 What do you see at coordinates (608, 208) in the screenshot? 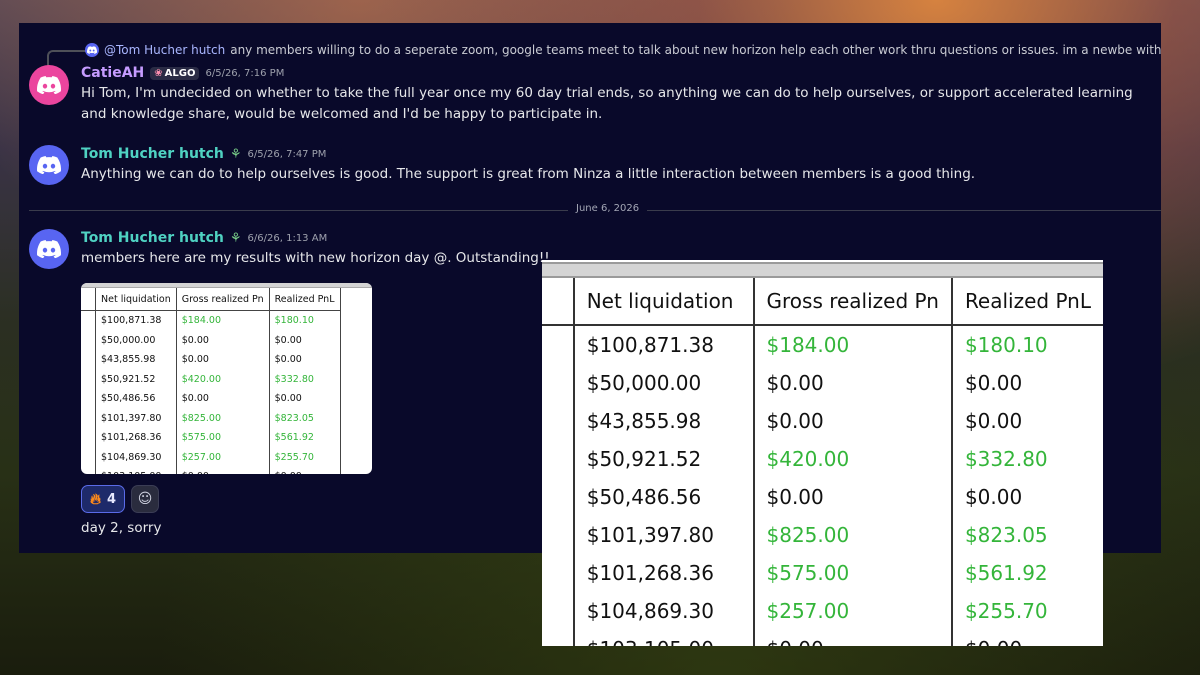
I see `date-divider-label: June 6, 2026` at bounding box center [608, 208].